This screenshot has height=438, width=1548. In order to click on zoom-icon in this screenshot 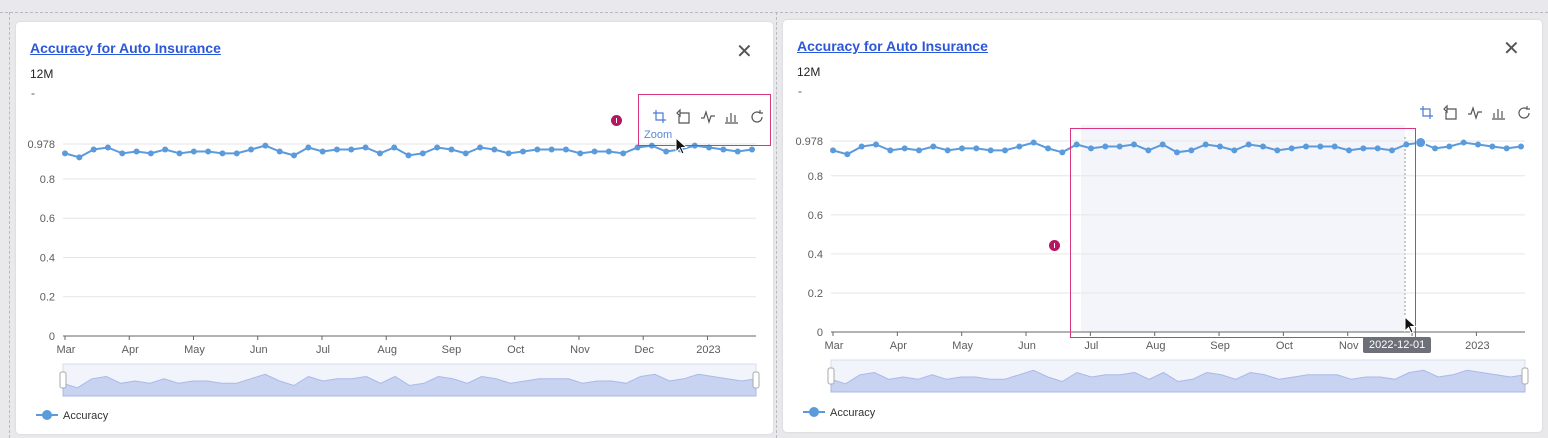, I will do `click(1426, 112)`.